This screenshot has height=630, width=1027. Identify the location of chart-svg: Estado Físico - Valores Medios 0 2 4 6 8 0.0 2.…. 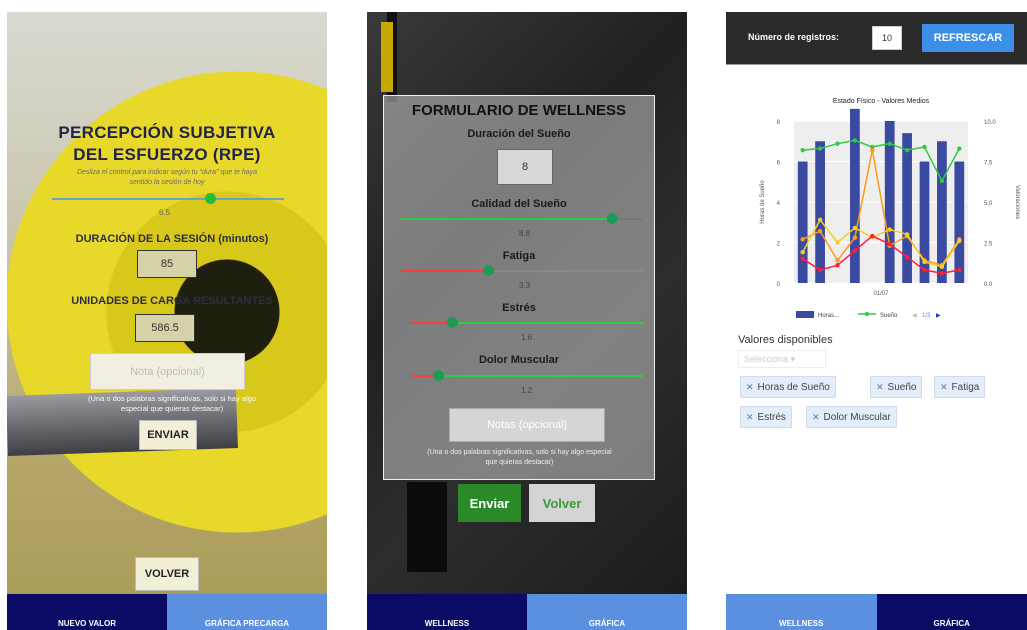
(890, 208).